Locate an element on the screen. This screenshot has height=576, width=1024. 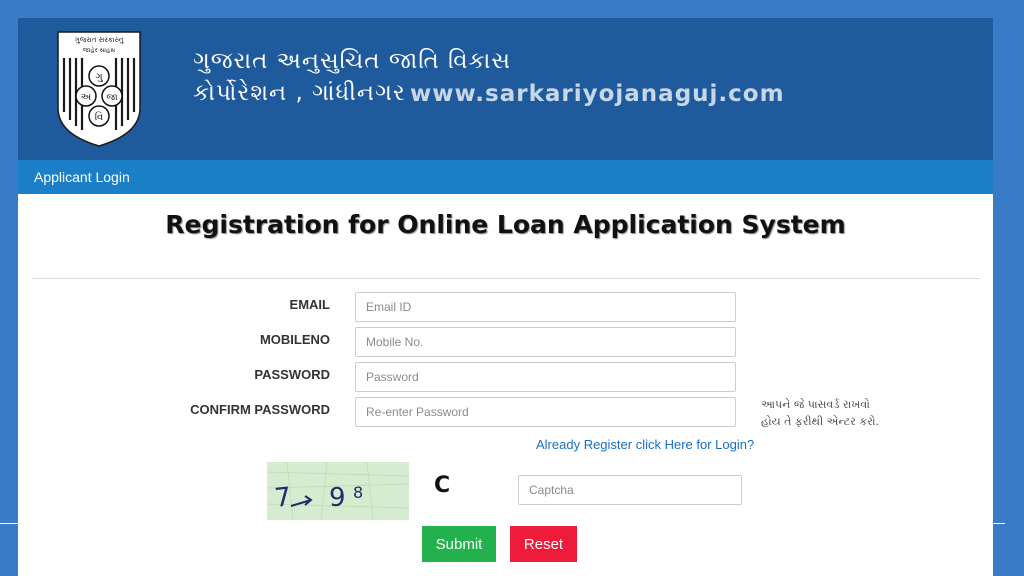
logo-letter: જા is located at coordinates (111, 98).